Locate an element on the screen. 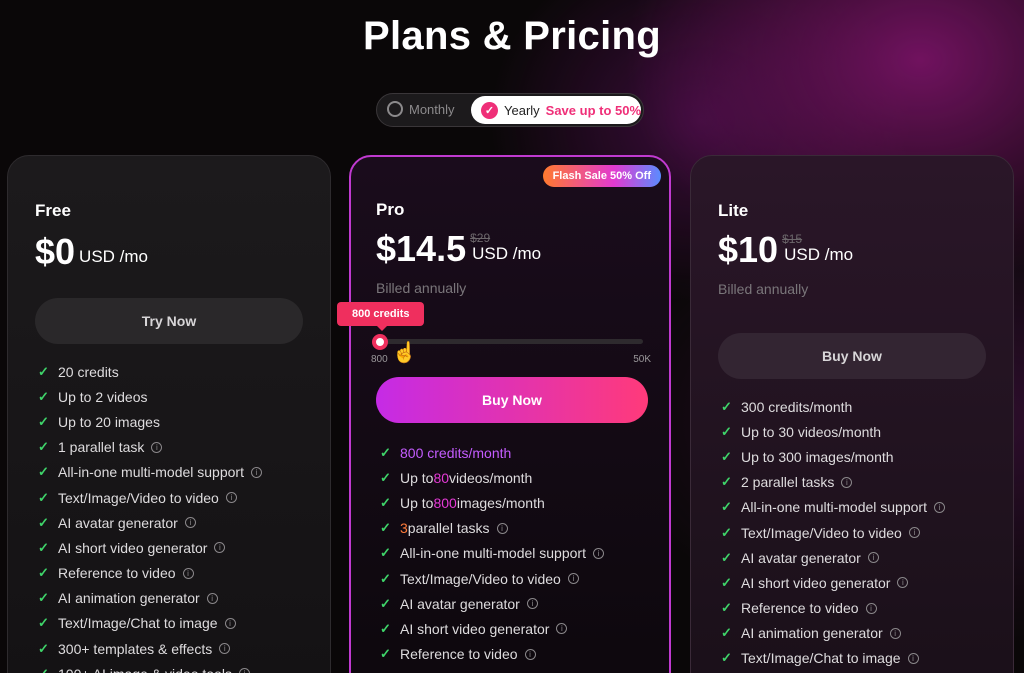 This screenshot has width=1024, height=673. feature-item: ✓ Up to 80 videos/month is located at coordinates (492, 477).